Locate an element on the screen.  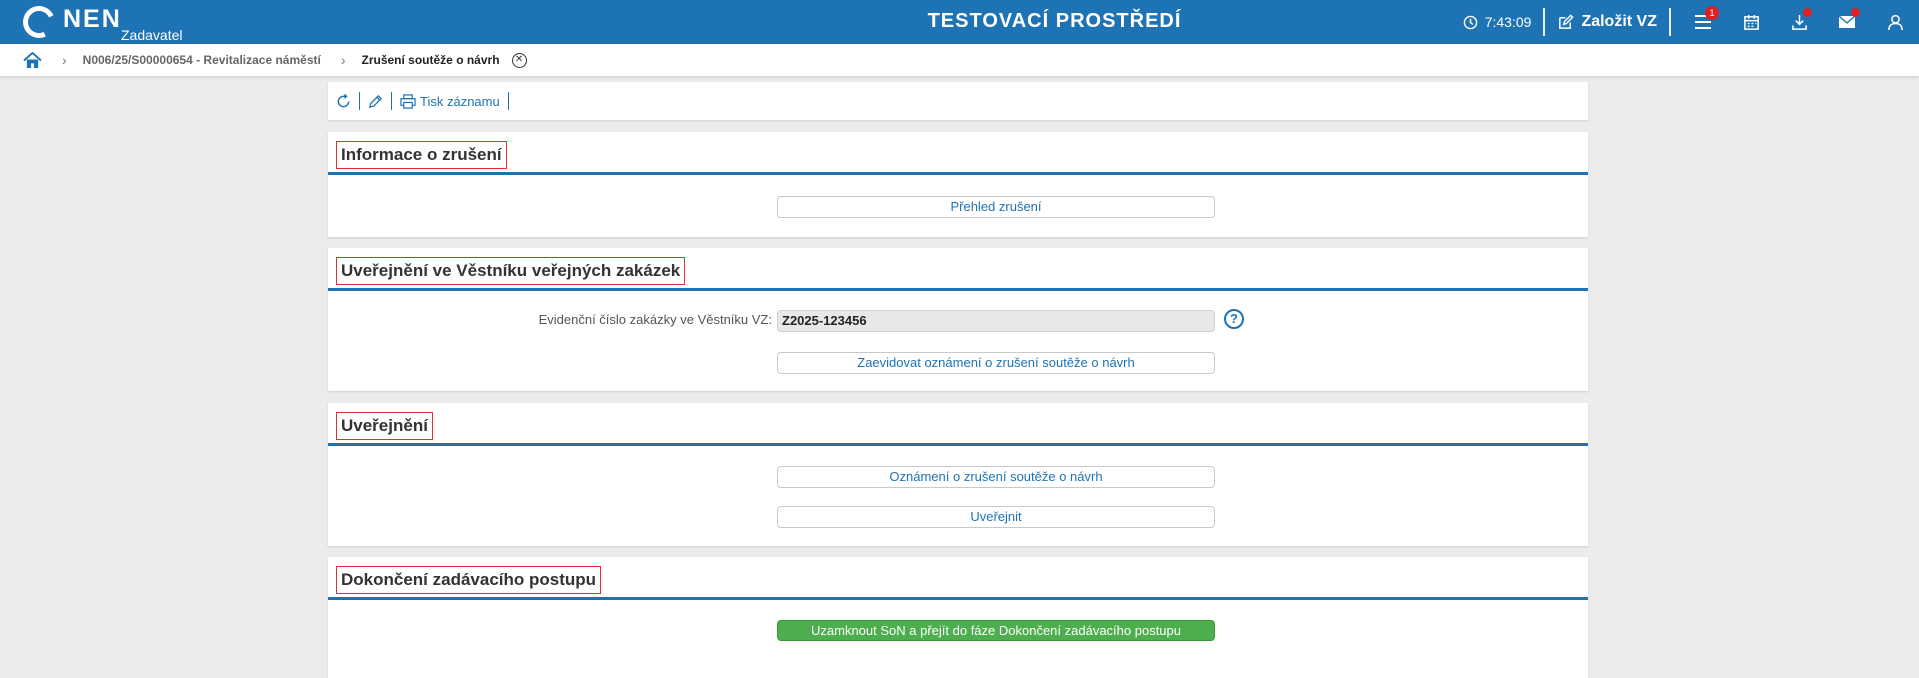
download-button is located at coordinates (1799, 22).